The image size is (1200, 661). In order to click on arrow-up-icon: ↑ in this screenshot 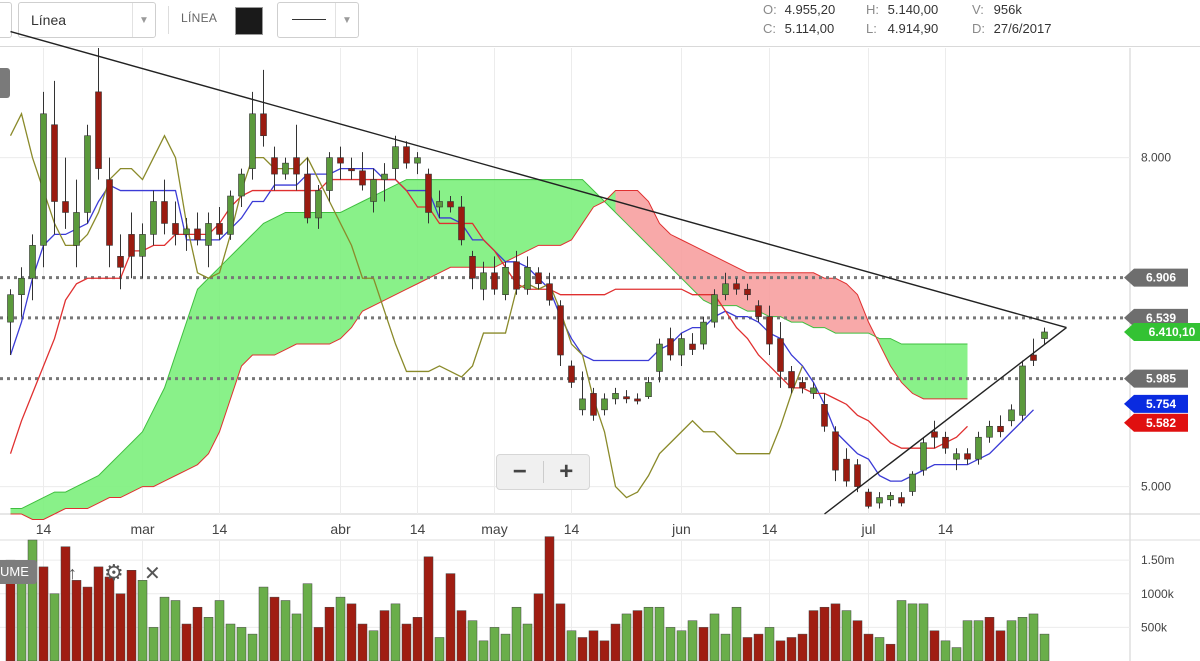, I will do `click(72, 573)`.